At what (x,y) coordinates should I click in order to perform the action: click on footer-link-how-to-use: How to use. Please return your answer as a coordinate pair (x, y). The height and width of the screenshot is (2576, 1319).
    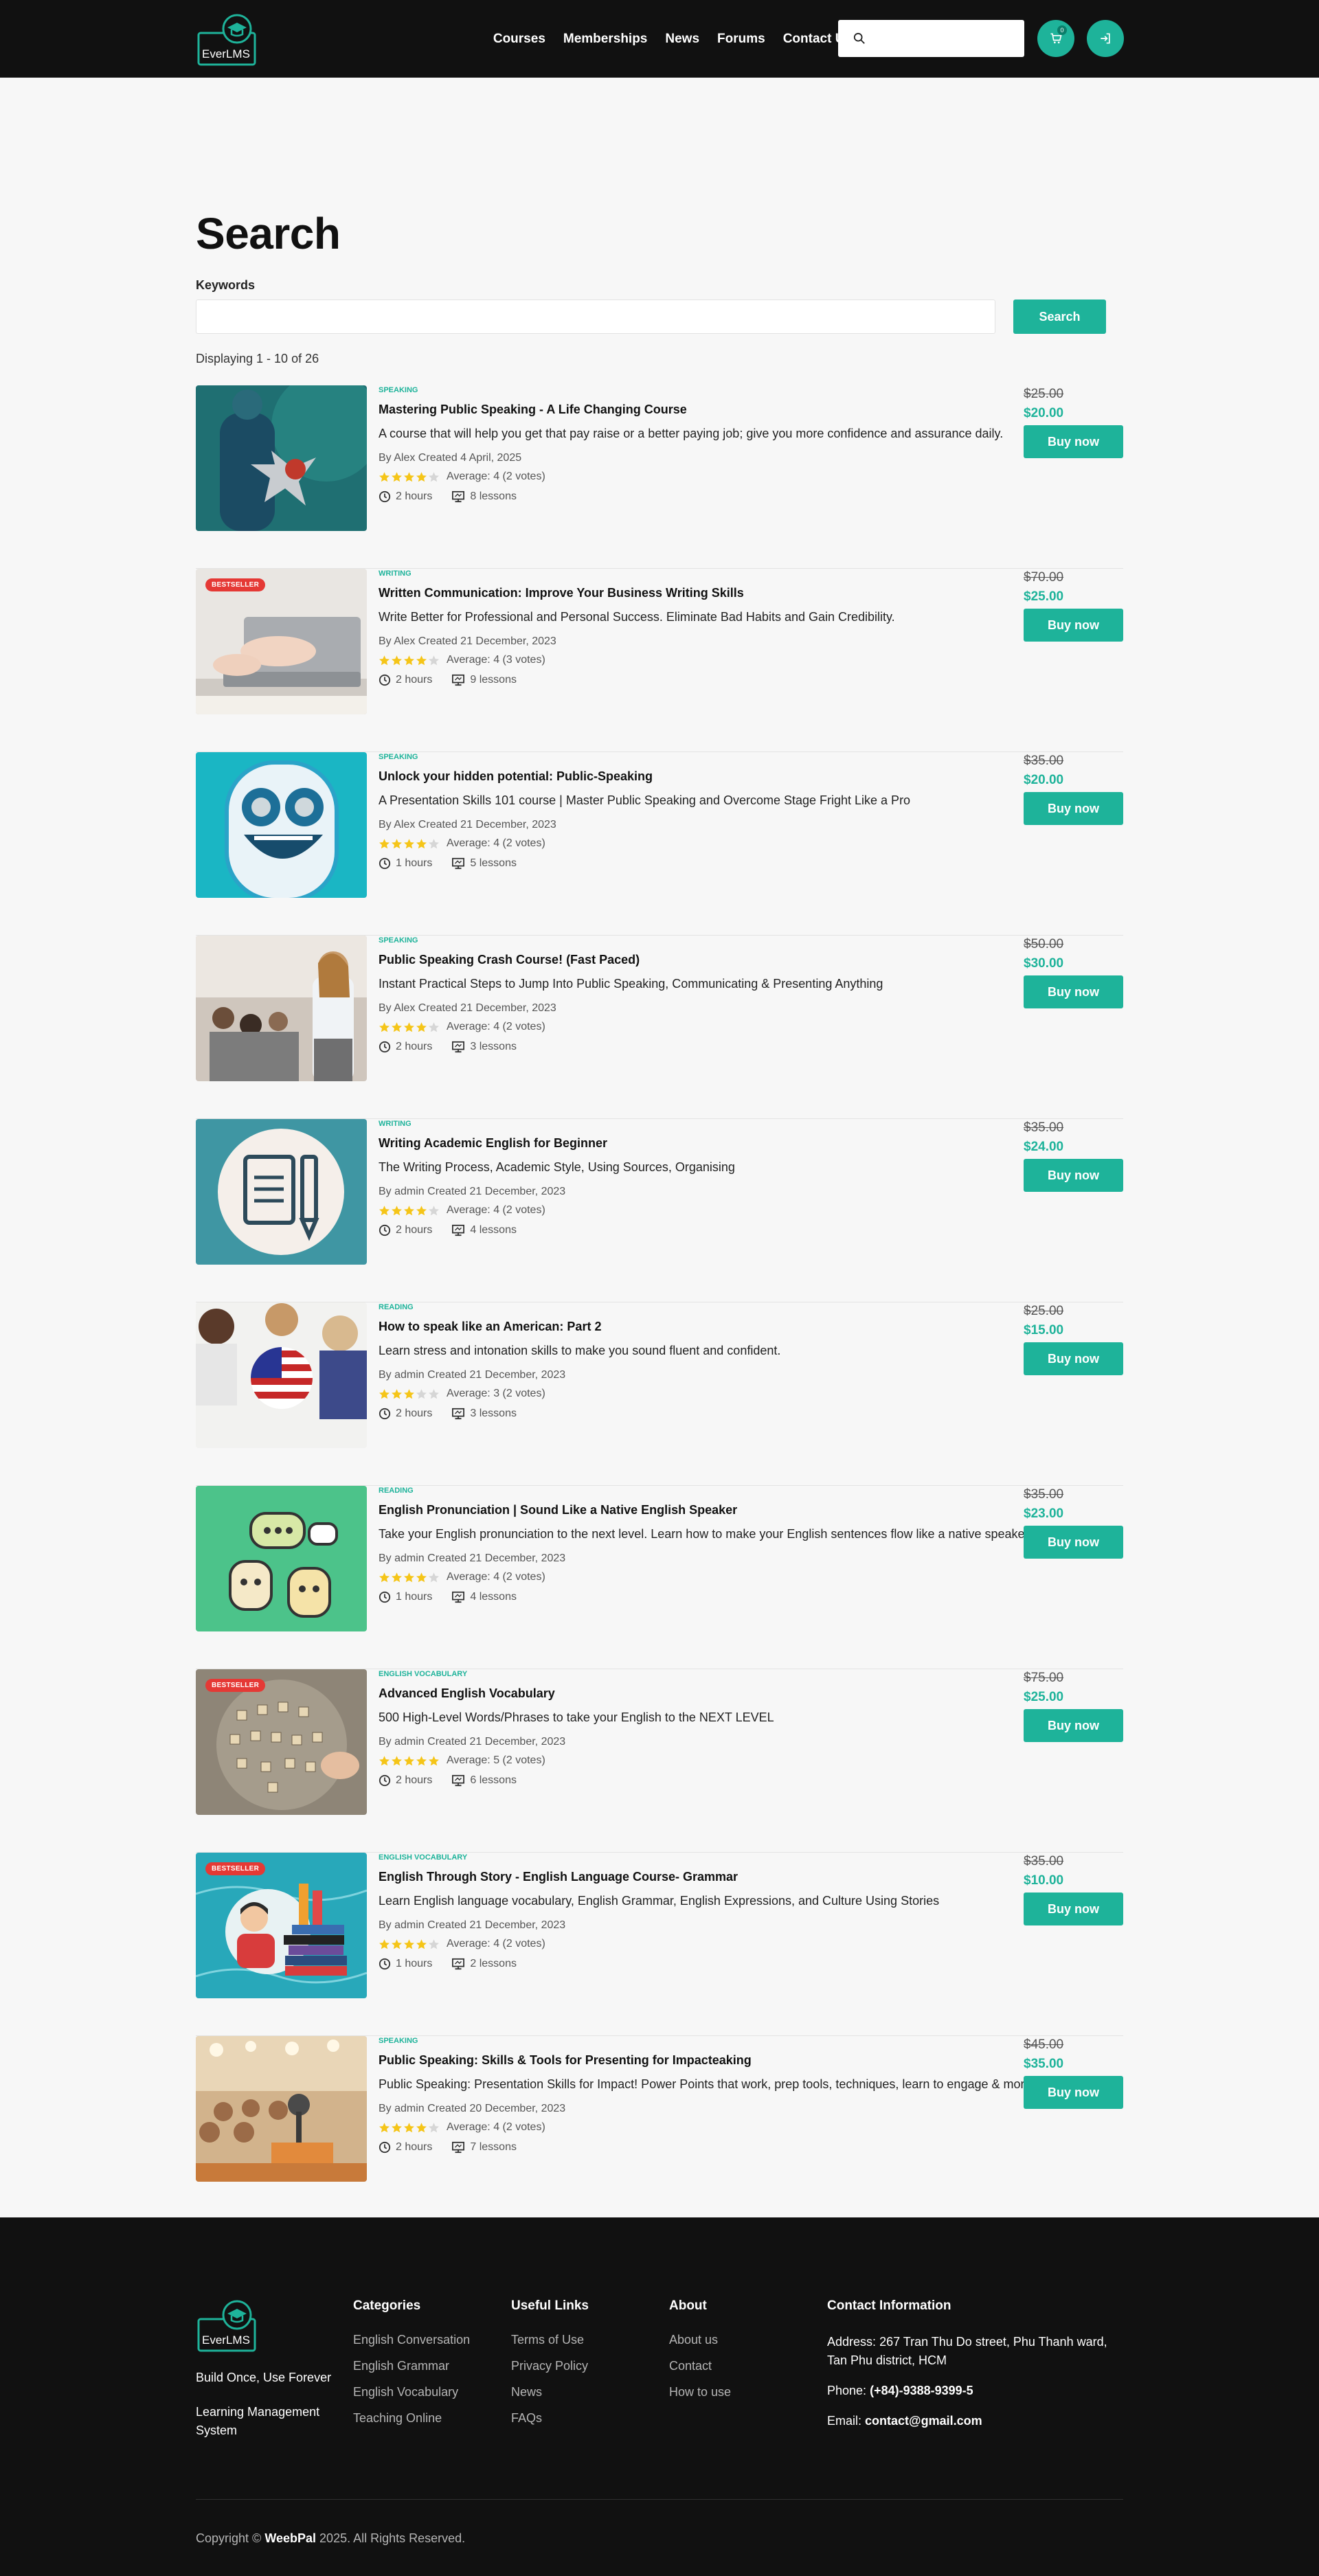
    Looking at the image, I should click on (700, 2392).